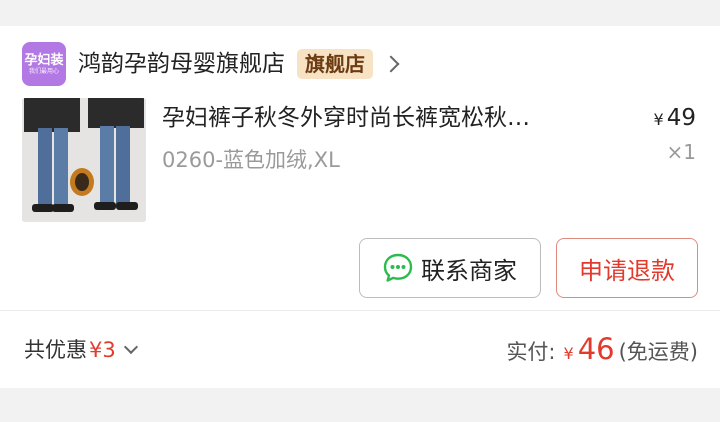 The image size is (720, 422). Describe the element at coordinates (658, 352) in the screenshot. I see `shipping-note: (免运费)` at that location.